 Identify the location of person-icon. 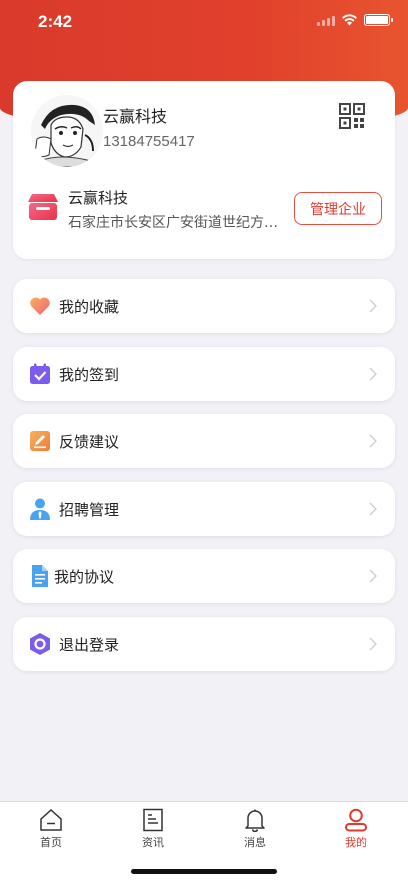
(356, 820).